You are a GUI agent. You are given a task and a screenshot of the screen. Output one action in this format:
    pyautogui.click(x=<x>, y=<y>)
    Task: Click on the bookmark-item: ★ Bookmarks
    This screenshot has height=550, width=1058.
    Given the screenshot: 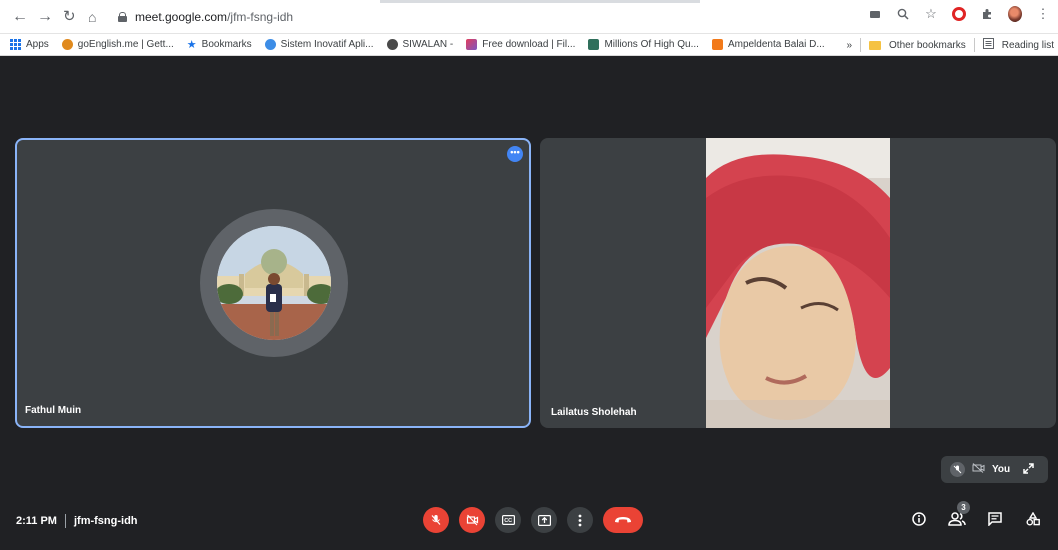 What is the action you would take?
    pyautogui.click(x=219, y=44)
    